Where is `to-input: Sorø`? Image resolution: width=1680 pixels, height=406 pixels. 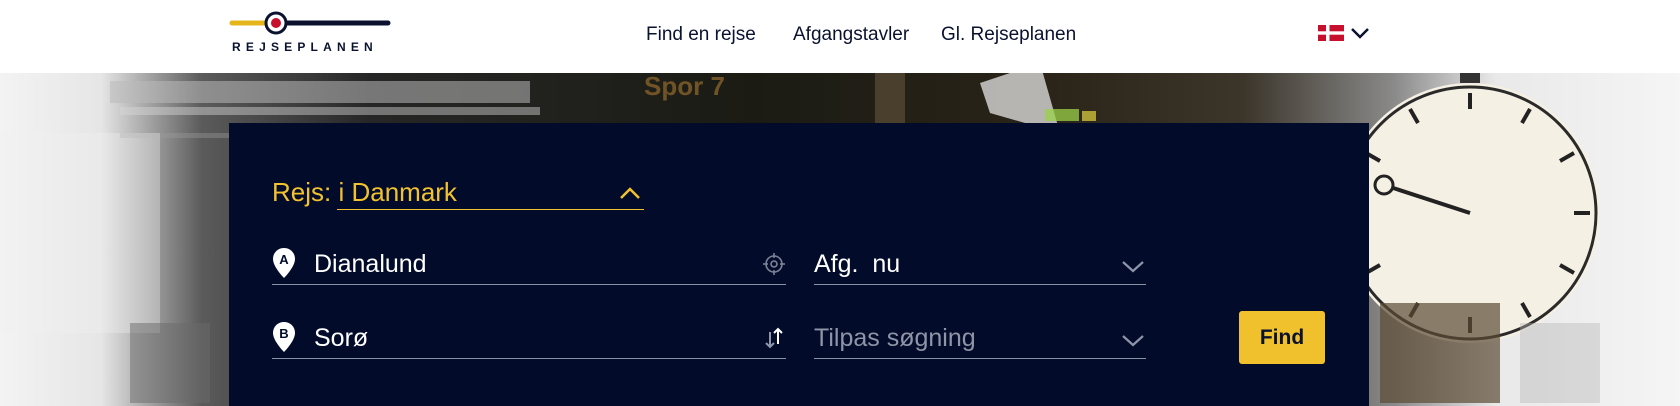 to-input: Sorø is located at coordinates (341, 338).